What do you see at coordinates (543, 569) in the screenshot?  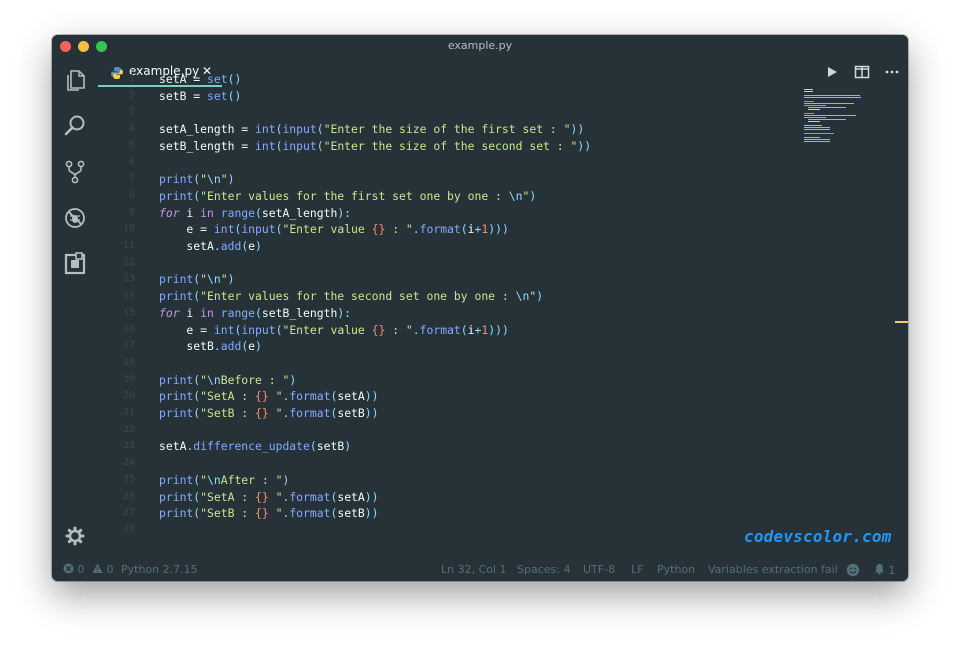 I see `indentation: Spaces: 4` at bounding box center [543, 569].